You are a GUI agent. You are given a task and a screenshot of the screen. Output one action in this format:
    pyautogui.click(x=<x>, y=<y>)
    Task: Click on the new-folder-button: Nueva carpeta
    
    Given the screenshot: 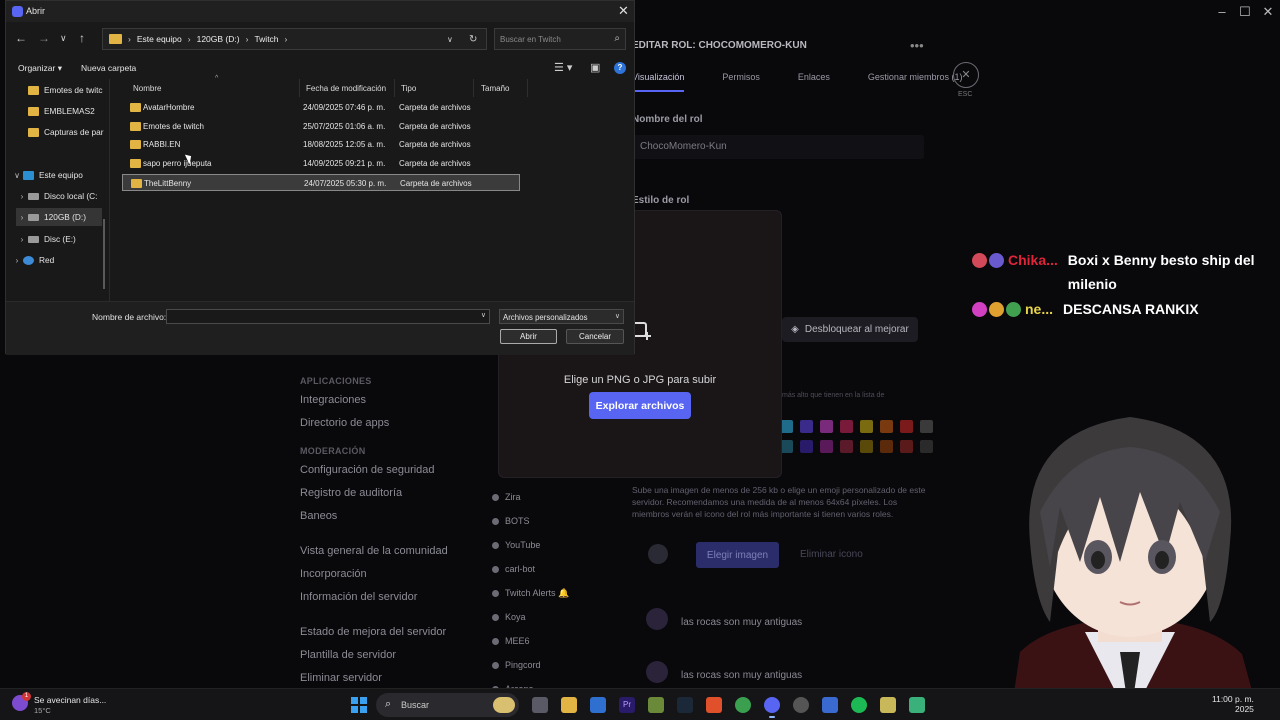 What is the action you would take?
    pyautogui.click(x=108, y=68)
    